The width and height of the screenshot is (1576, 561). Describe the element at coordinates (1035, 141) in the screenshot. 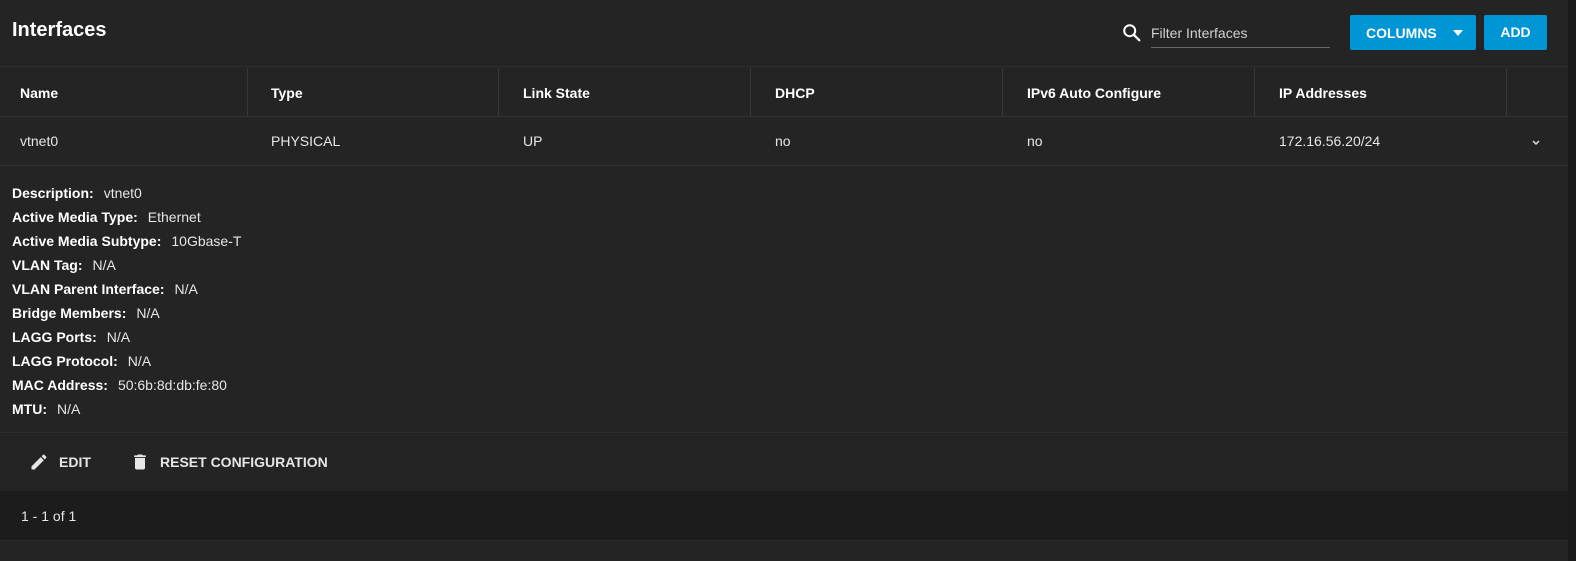

I see `cell-ipv6-auto-configure: no` at that location.